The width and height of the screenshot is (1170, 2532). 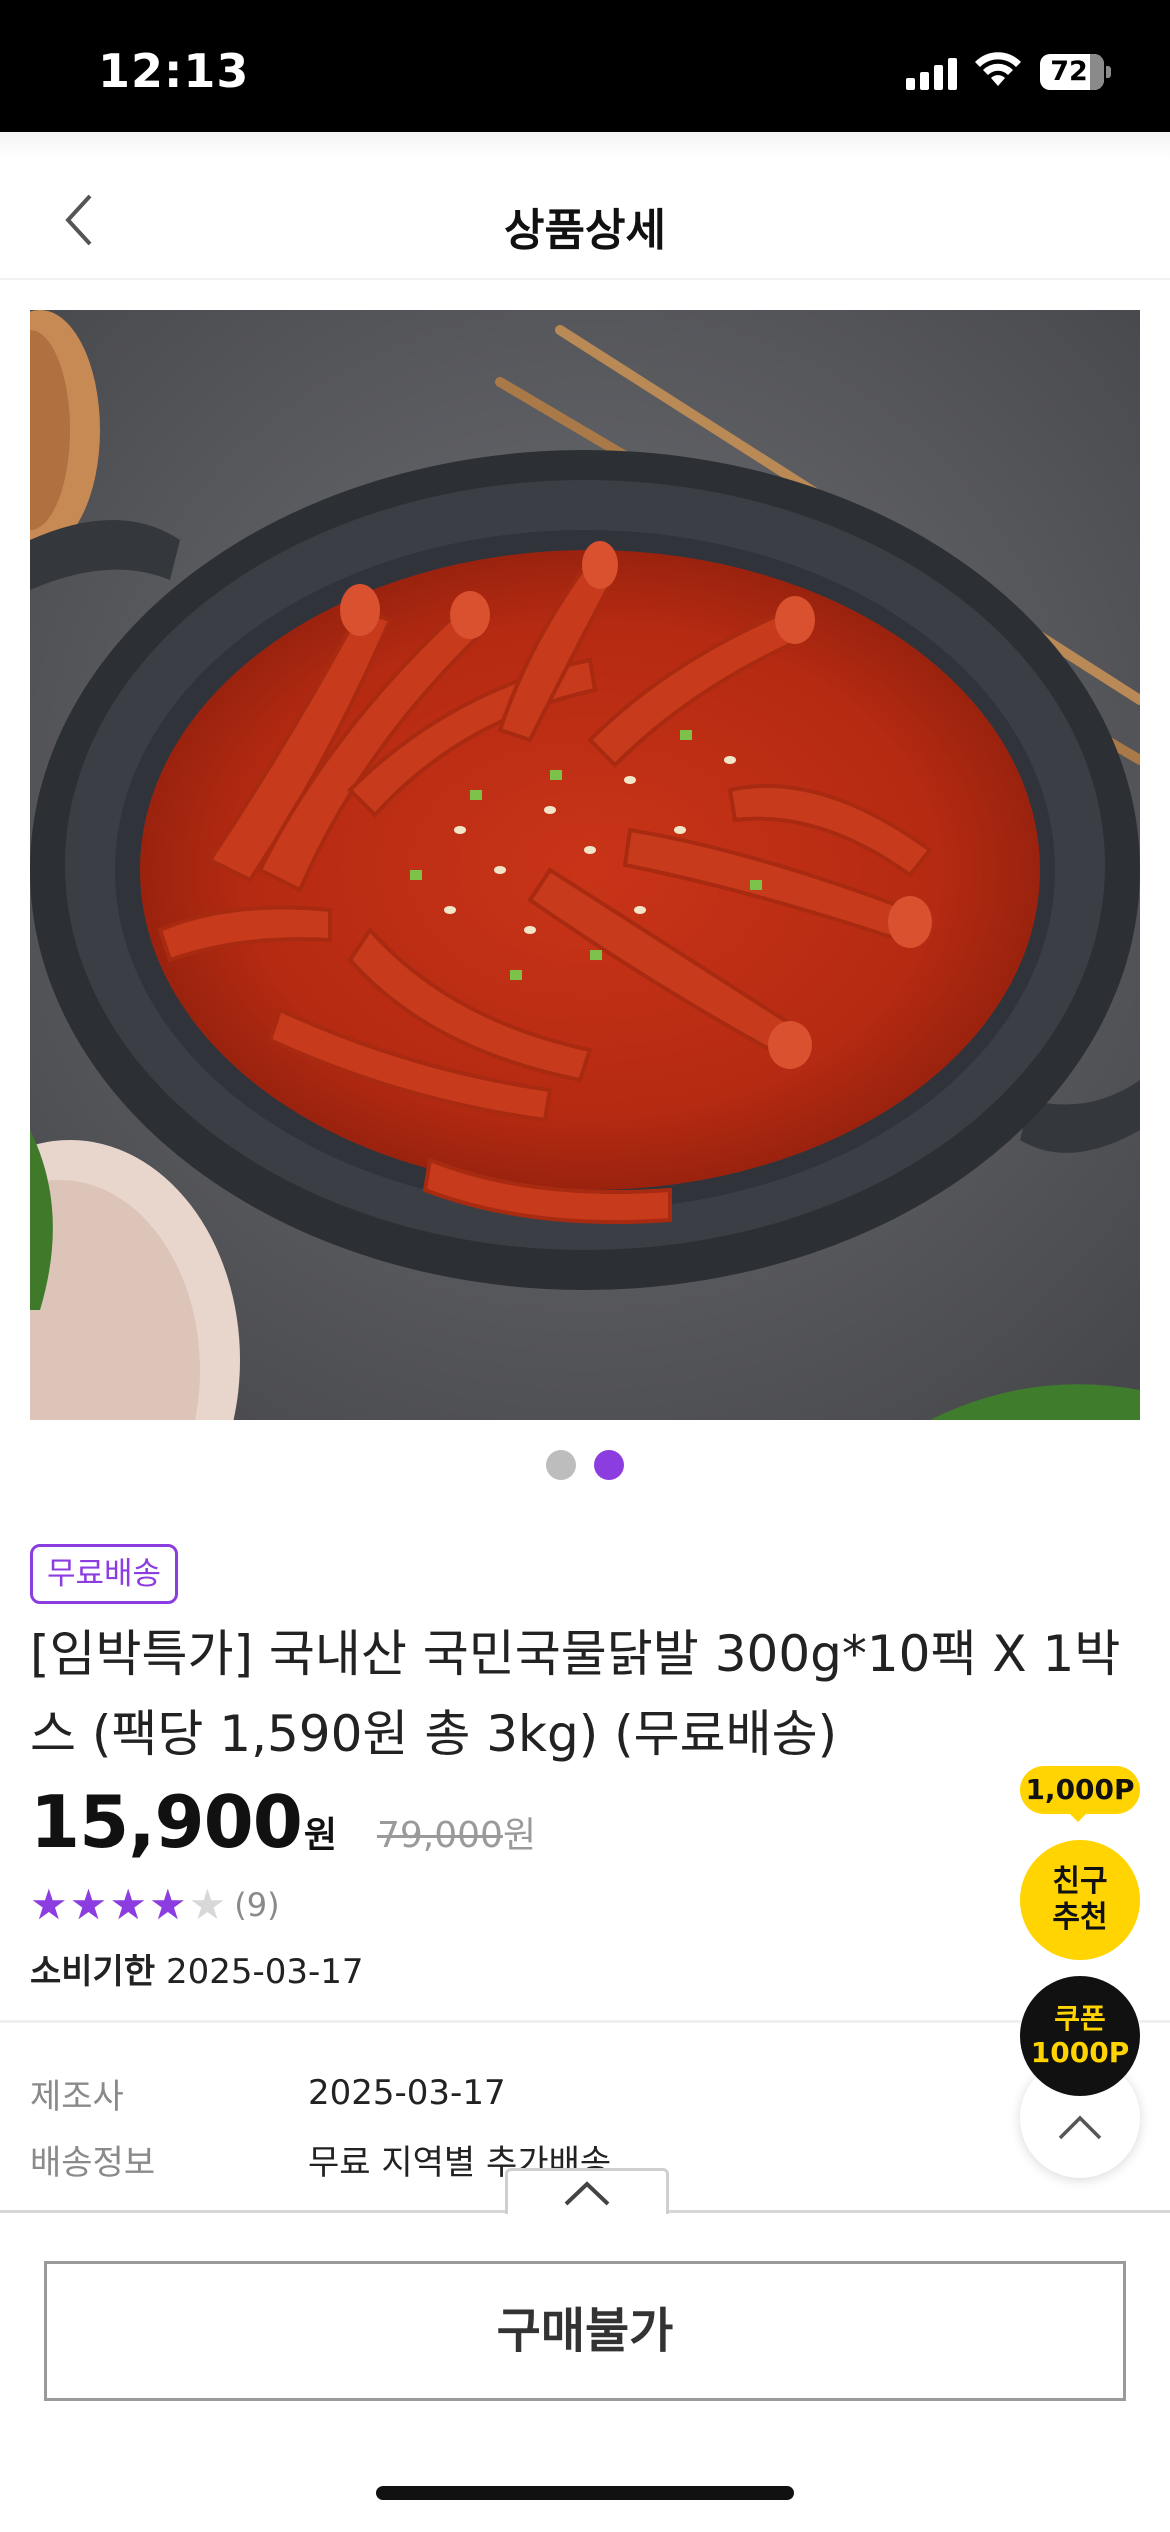 I want to click on info-row: 제조사 2025-03-17, so click(x=480, y=2093).